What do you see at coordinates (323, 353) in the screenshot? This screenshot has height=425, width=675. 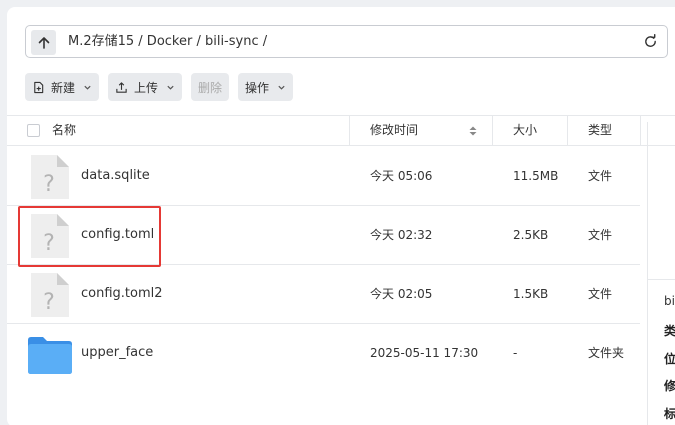 I see `table-row: upper_face 2025-05-11 17:30 - 文件夹` at bounding box center [323, 353].